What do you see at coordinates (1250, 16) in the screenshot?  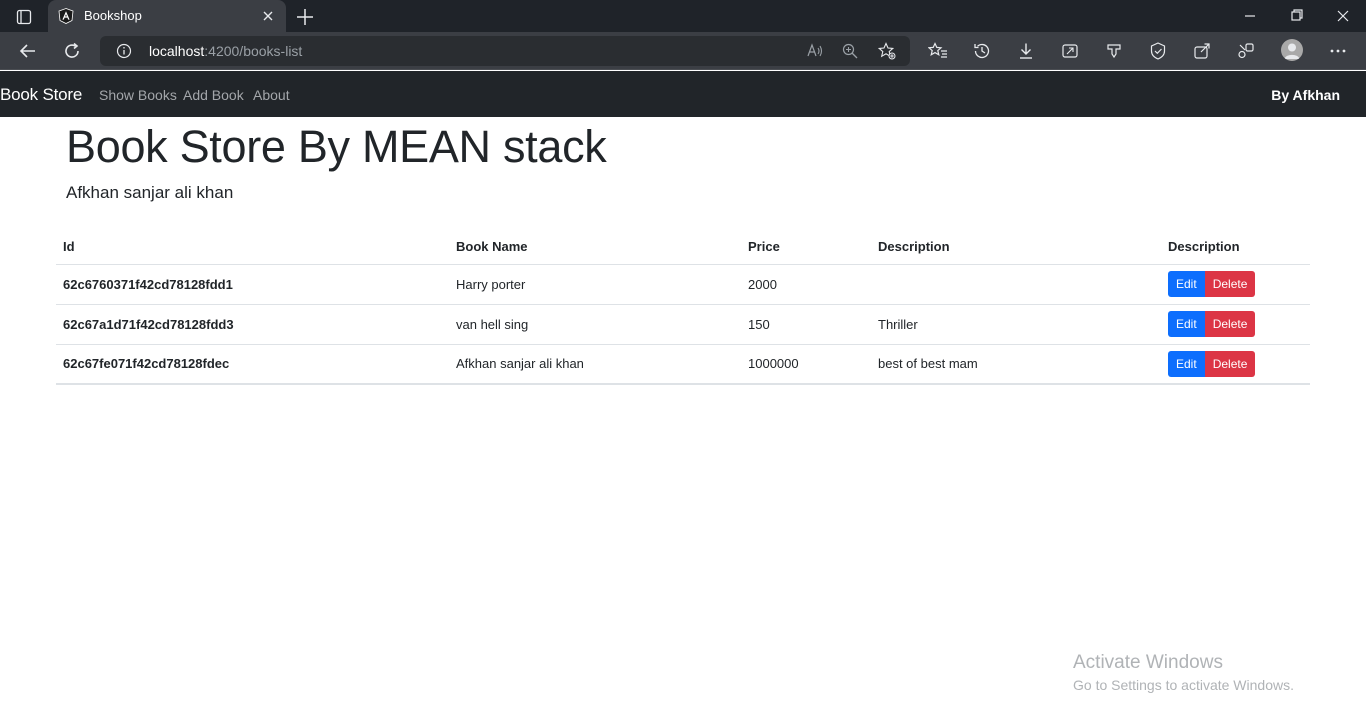 I see `minimize-icon` at bounding box center [1250, 16].